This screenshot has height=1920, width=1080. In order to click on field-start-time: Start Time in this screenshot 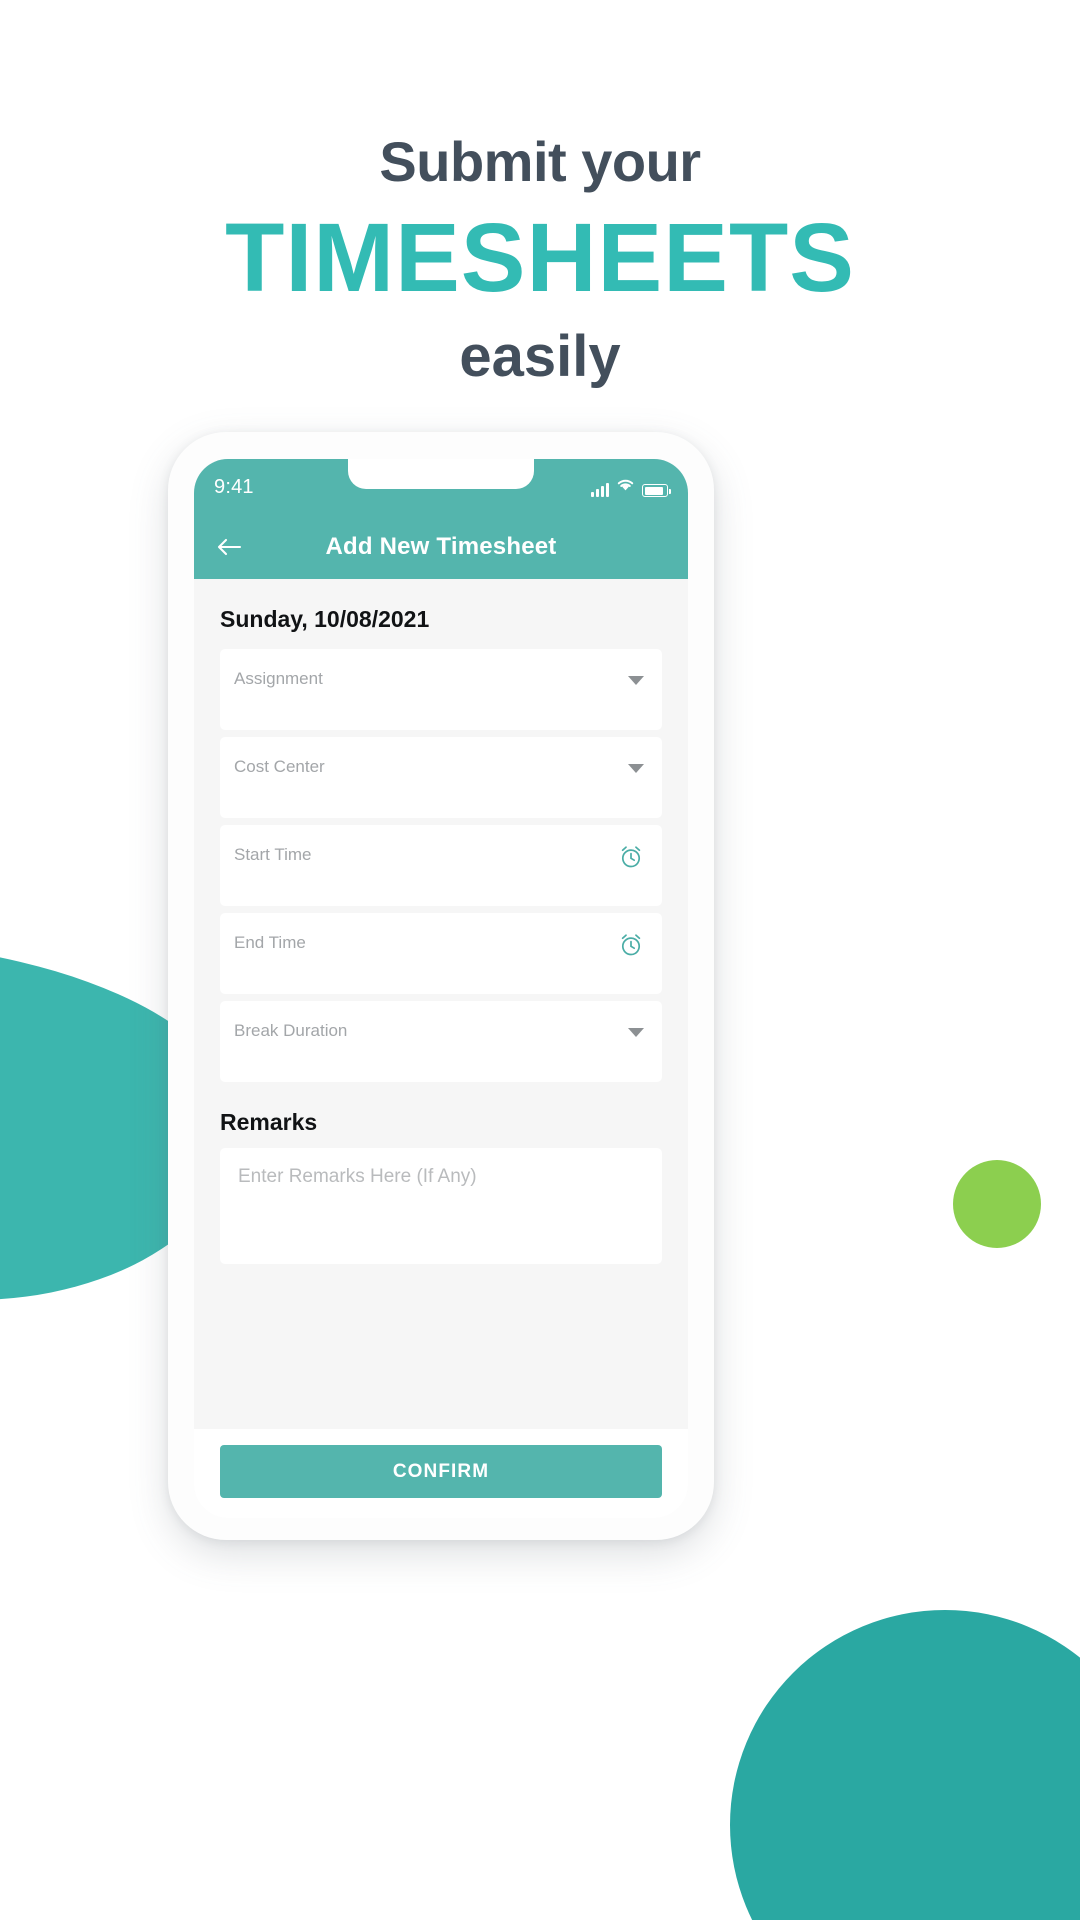, I will do `click(441, 865)`.